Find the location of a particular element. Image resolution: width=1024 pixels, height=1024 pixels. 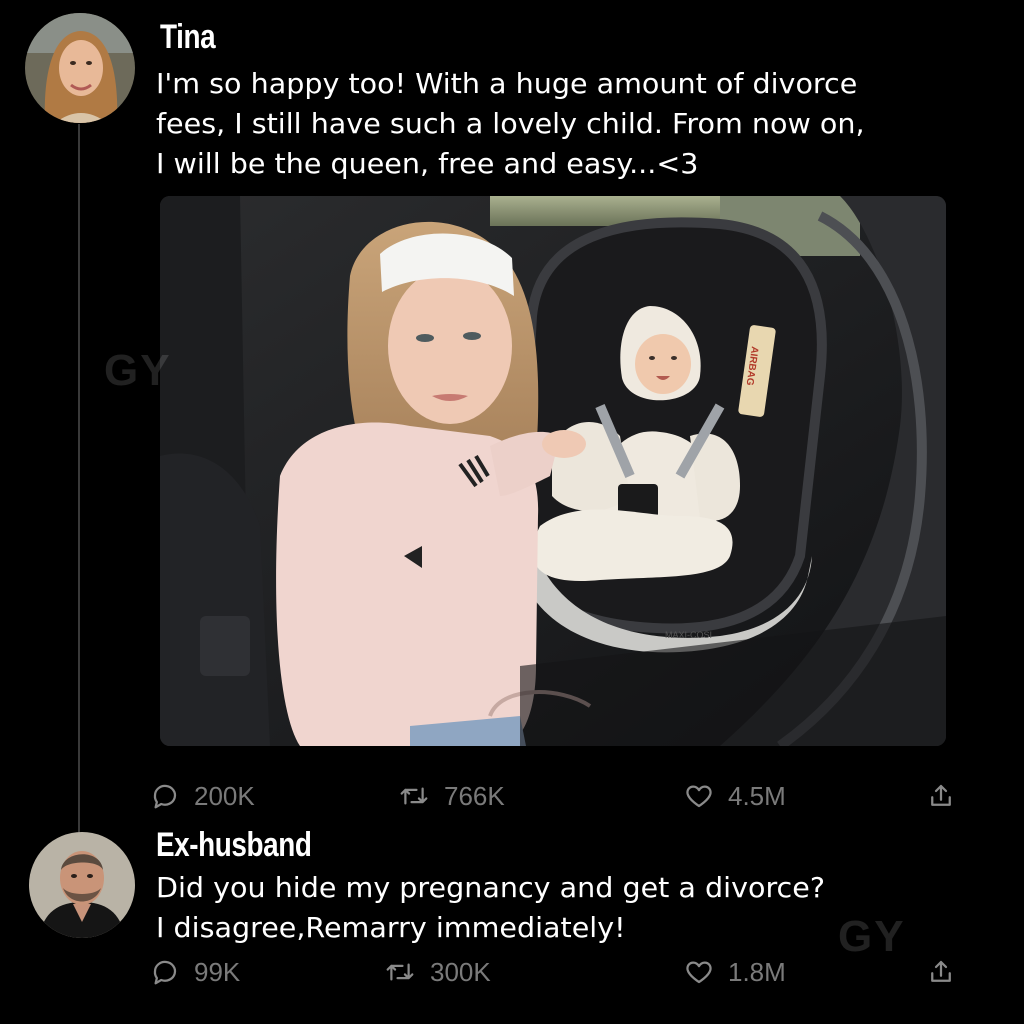

like-count: 4.5M is located at coordinates (757, 795).